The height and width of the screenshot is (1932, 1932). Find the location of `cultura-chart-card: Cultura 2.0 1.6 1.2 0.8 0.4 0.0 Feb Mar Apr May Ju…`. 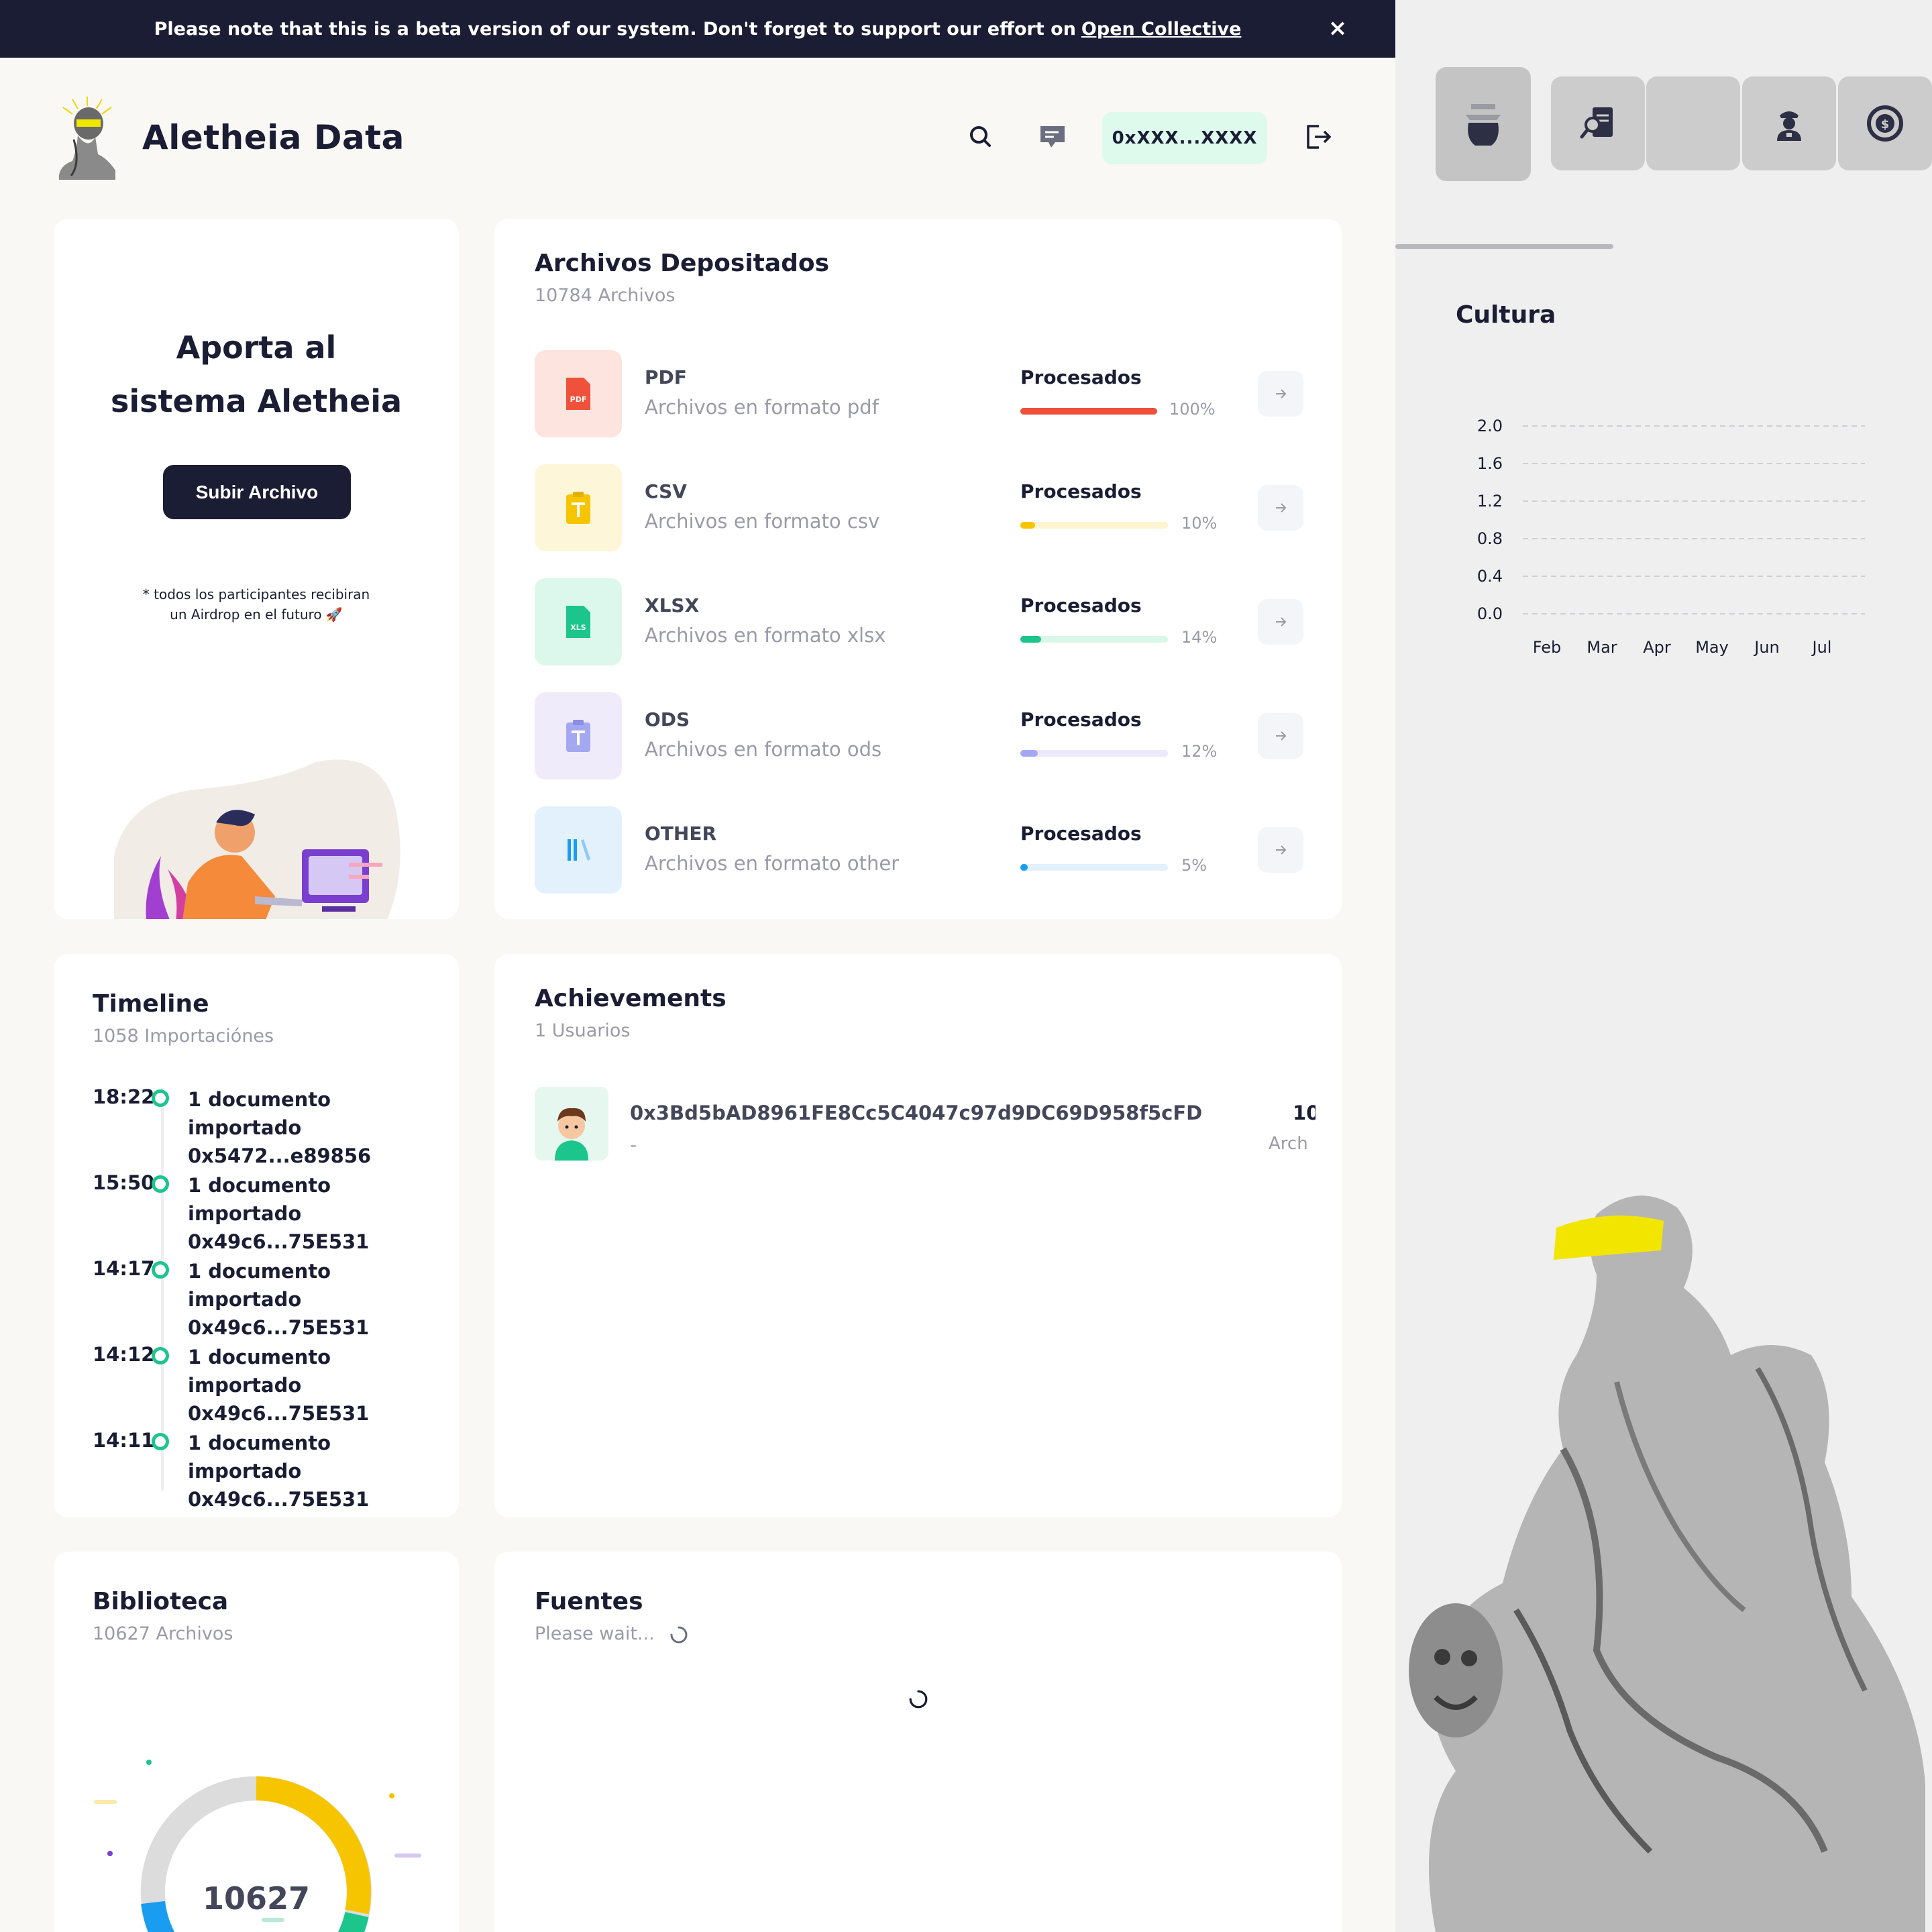

cultura-chart-card: Cultura 2.0 1.6 1.2 0.8 0.4 0.0 Feb Mar Apr May Ju… is located at coordinates (1663, 510).